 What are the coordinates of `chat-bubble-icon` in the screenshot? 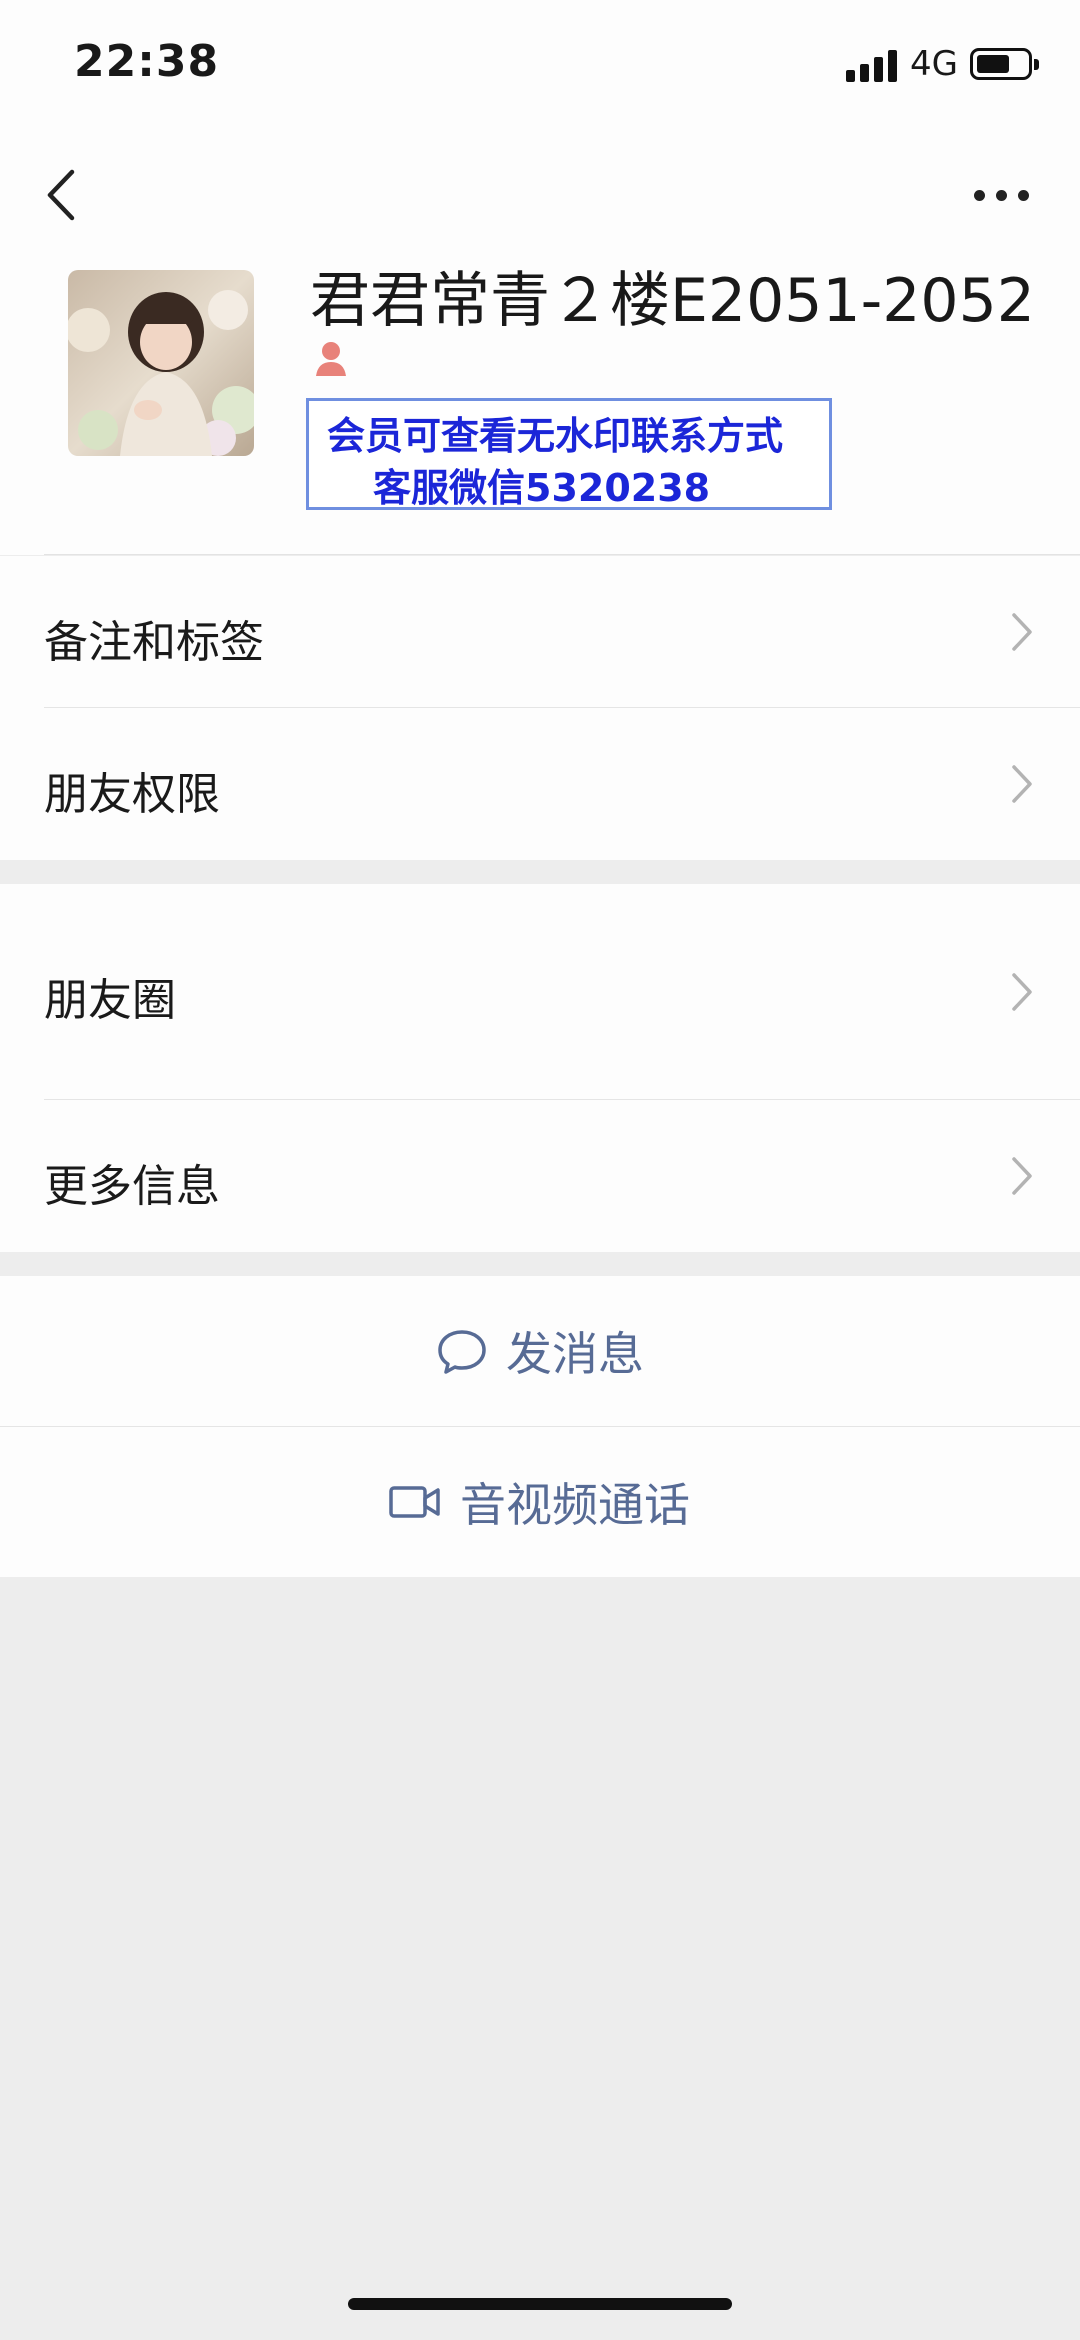 It's located at (462, 1352).